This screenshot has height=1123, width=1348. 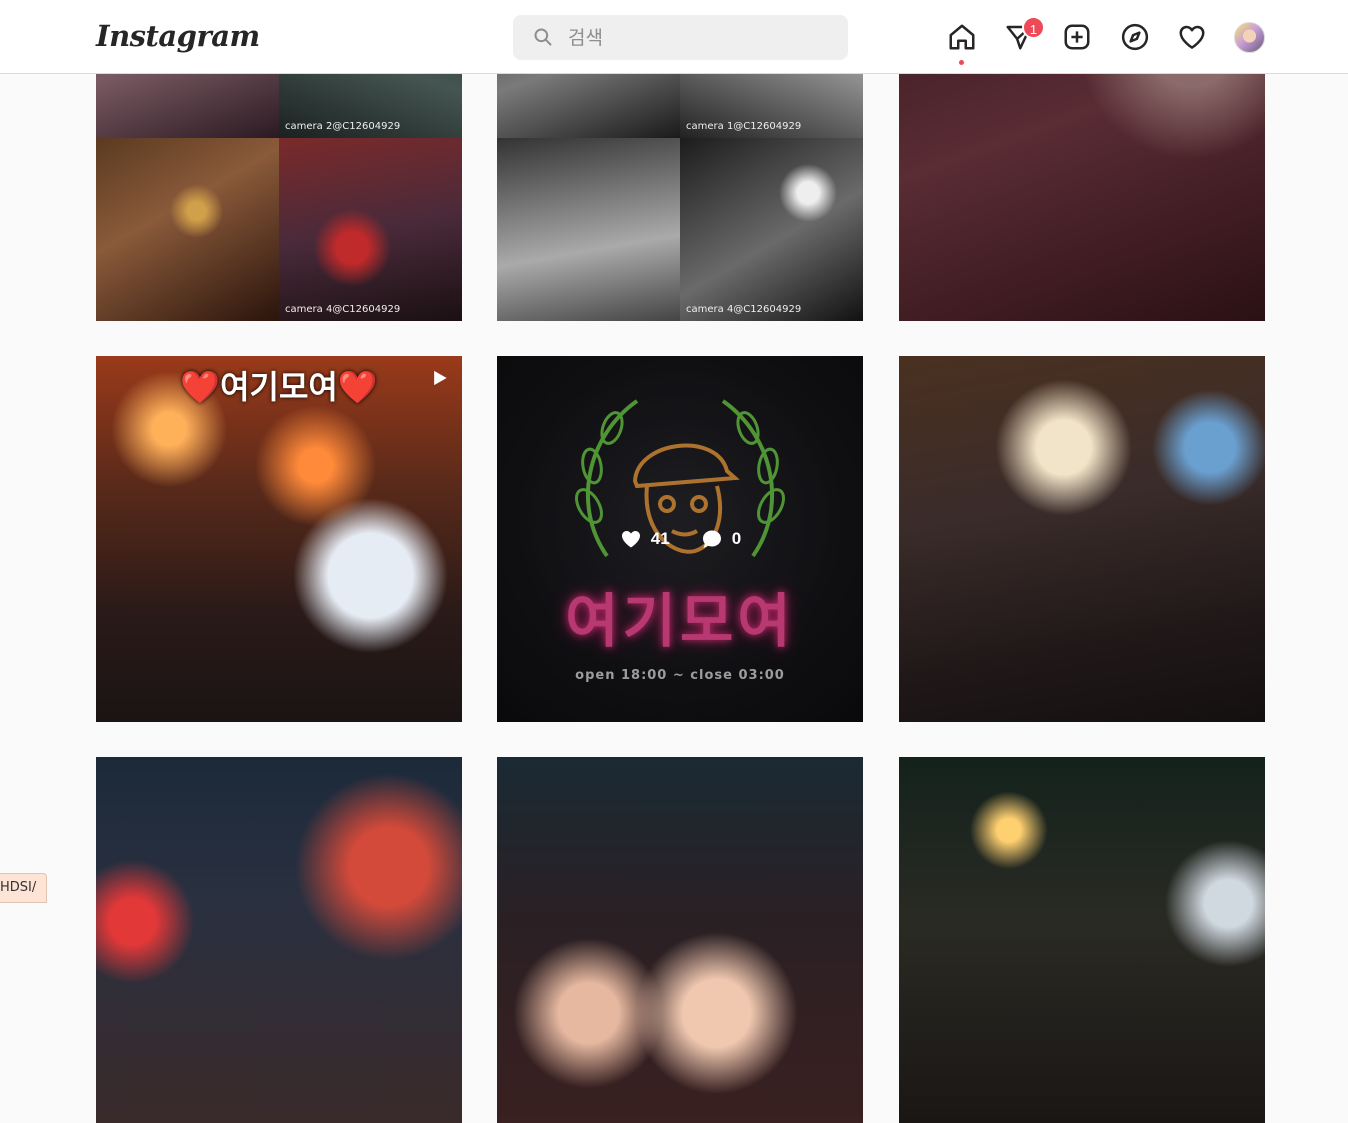 I want to click on search-box, so click(x=680, y=37).